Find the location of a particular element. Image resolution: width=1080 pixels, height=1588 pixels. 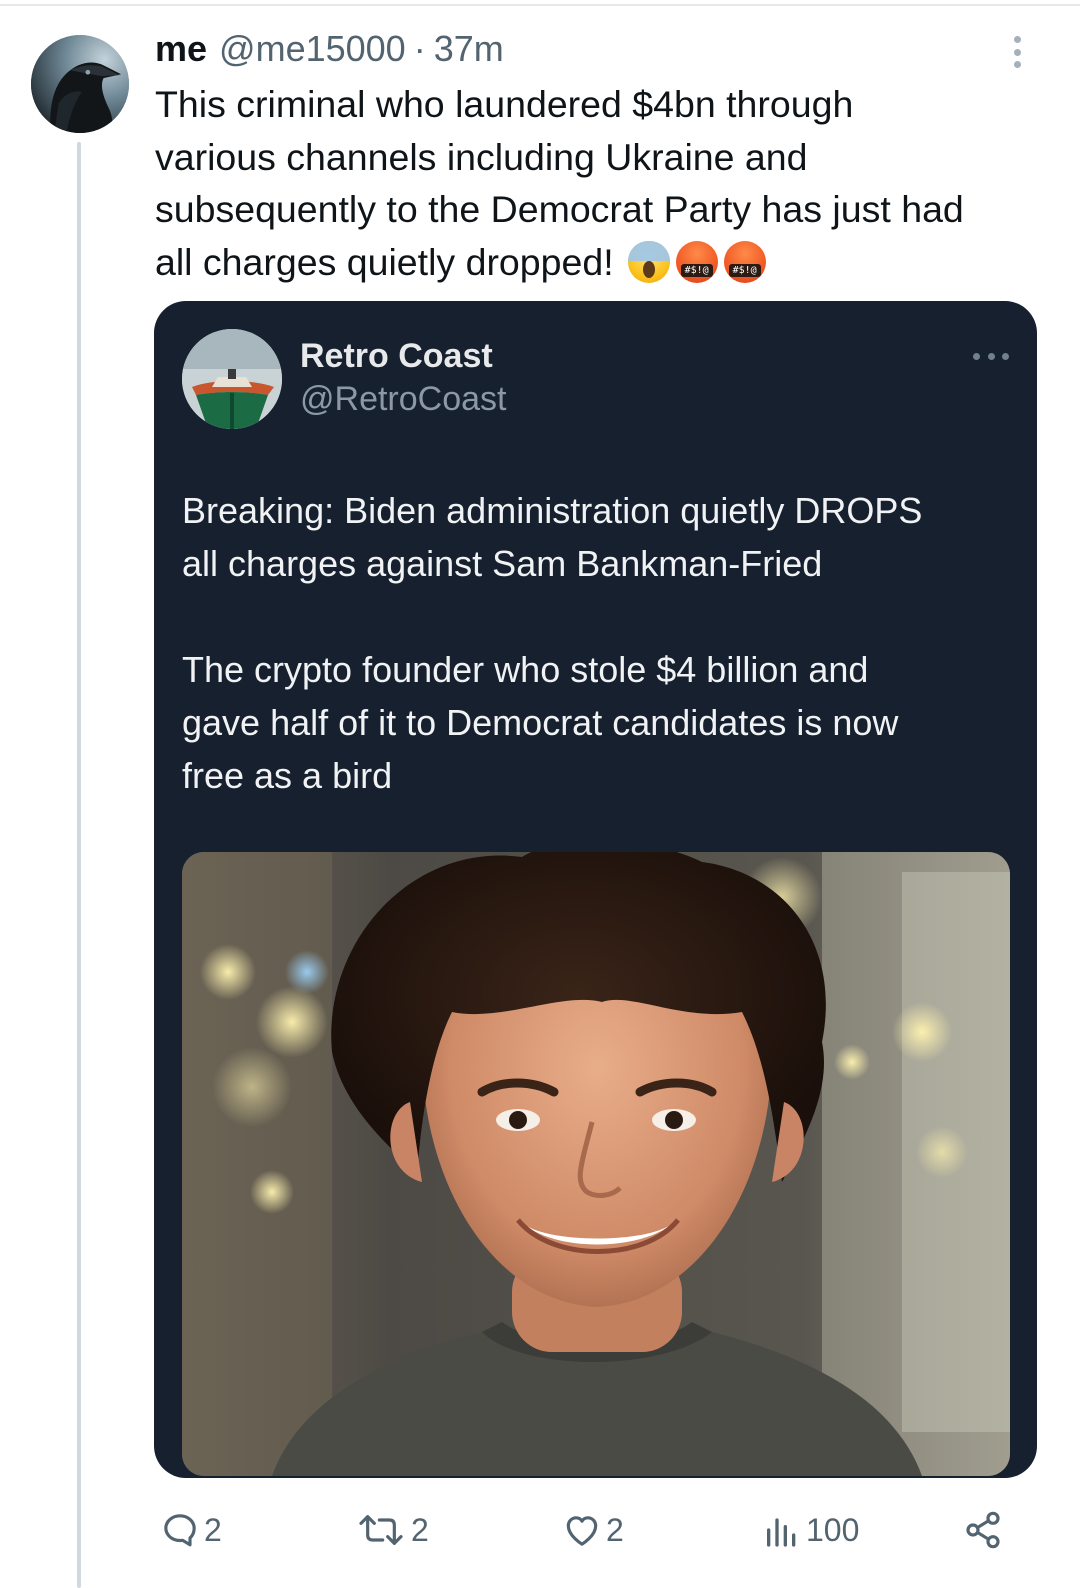

repost-button: 2 is located at coordinates (392, 1530).